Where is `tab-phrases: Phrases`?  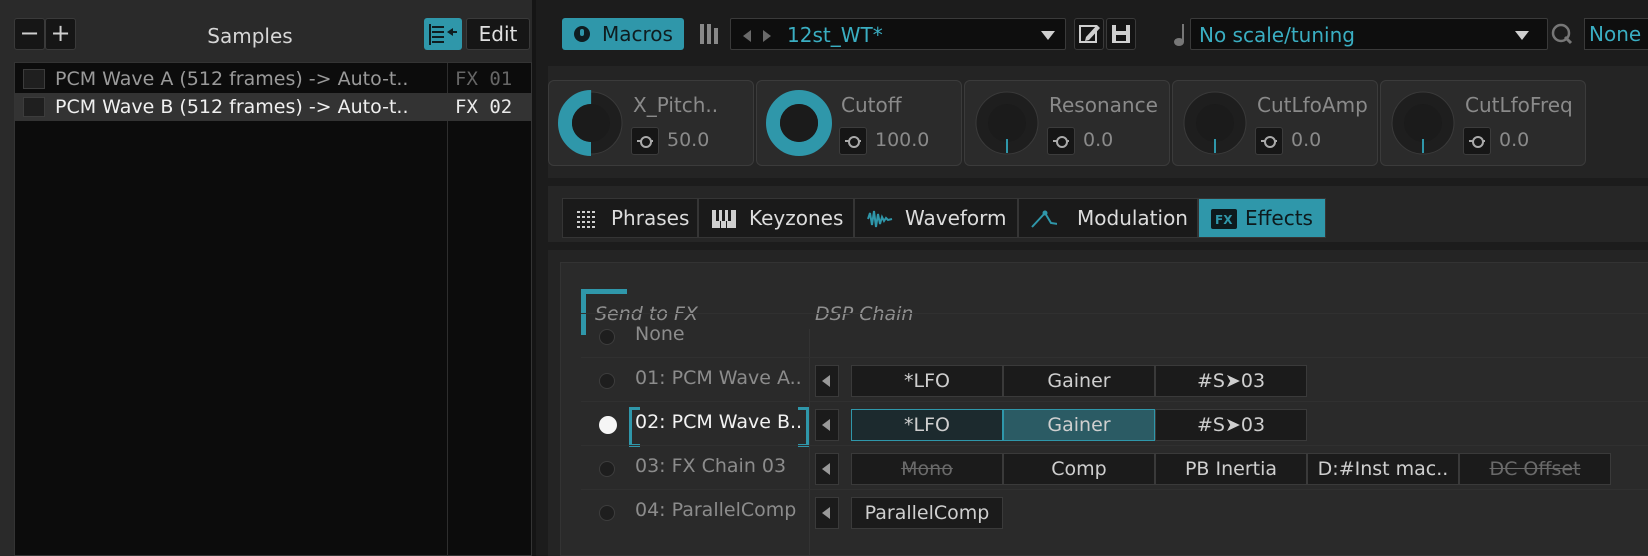 tab-phrases: Phrases is located at coordinates (630, 218).